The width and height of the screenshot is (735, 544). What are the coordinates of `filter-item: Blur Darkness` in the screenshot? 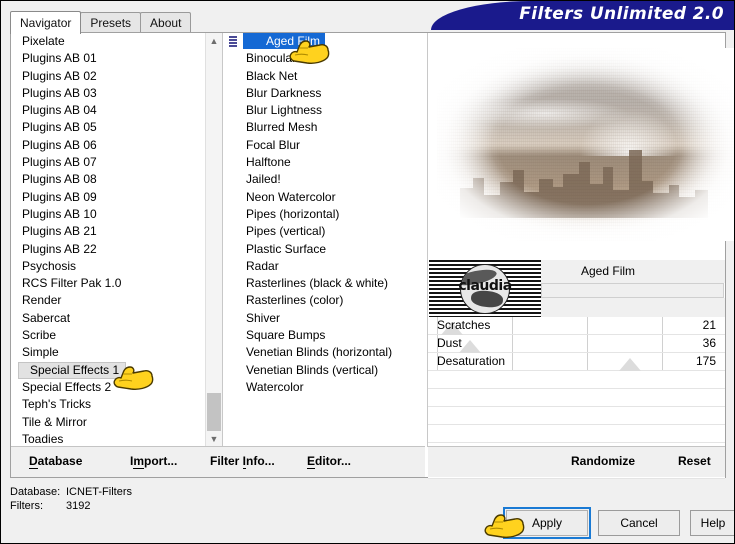 It's located at (325, 93).